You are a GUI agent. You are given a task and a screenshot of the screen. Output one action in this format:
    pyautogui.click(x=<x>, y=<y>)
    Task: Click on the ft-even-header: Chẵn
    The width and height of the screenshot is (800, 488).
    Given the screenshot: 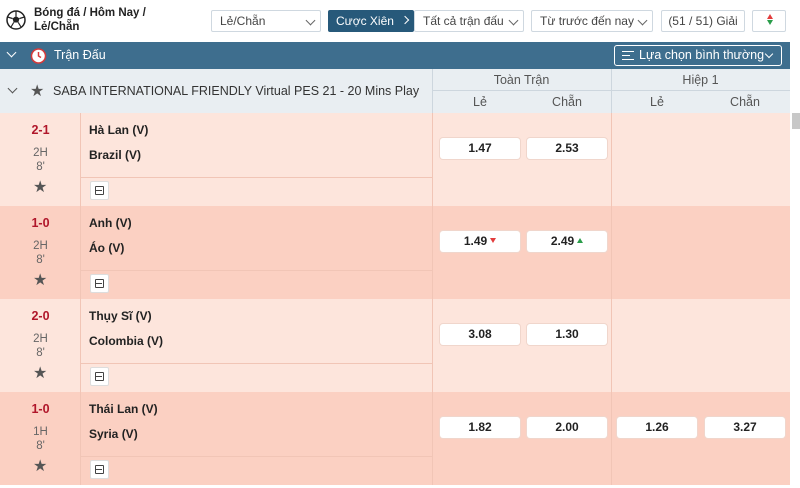 What is the action you would take?
    pyautogui.click(x=567, y=102)
    